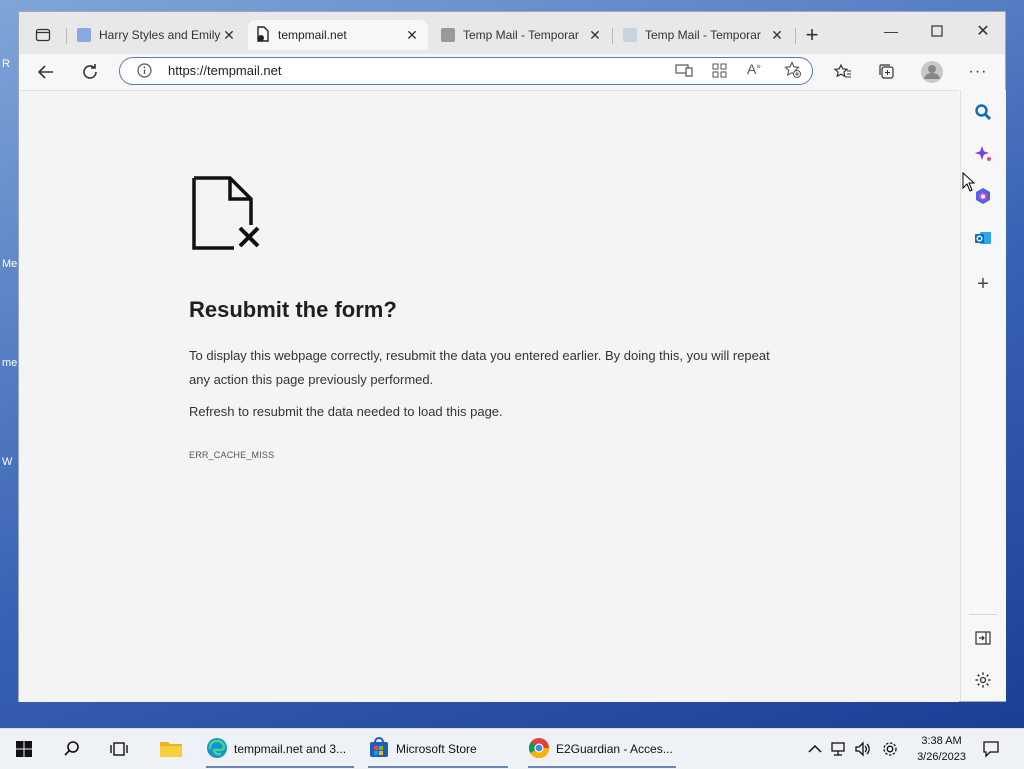  What do you see at coordinates (9, 264) in the screenshot?
I see `desktop-icon-label: Me` at bounding box center [9, 264].